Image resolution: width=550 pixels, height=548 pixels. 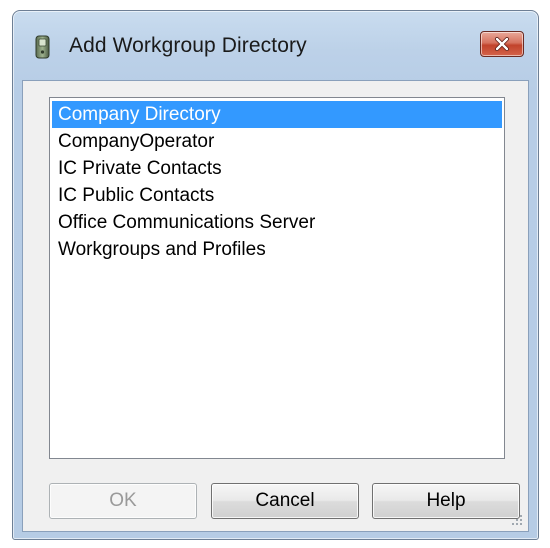 I want to click on list-item-workgroups-and-profiles: Workgroups and Profiles, so click(x=277, y=249).